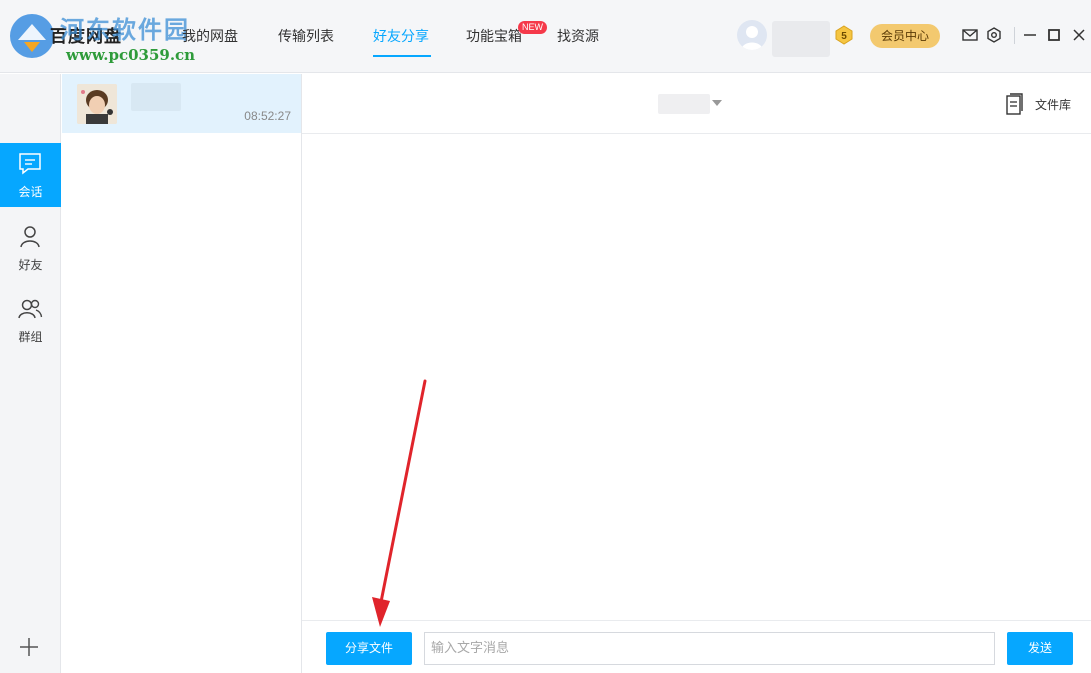 This screenshot has height=673, width=1091. What do you see at coordinates (30, 309) in the screenshot?
I see `group-icon` at bounding box center [30, 309].